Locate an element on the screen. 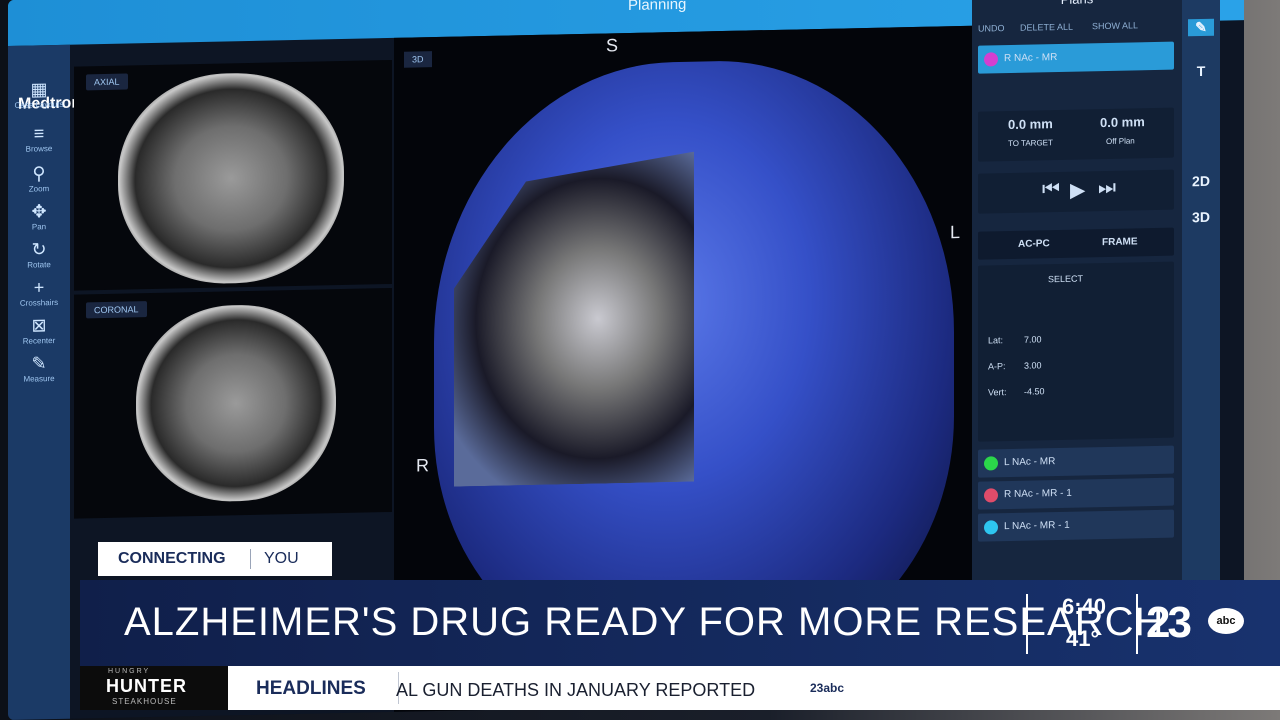  active-plan-name: R NAc - MR is located at coordinates (1031, 58).